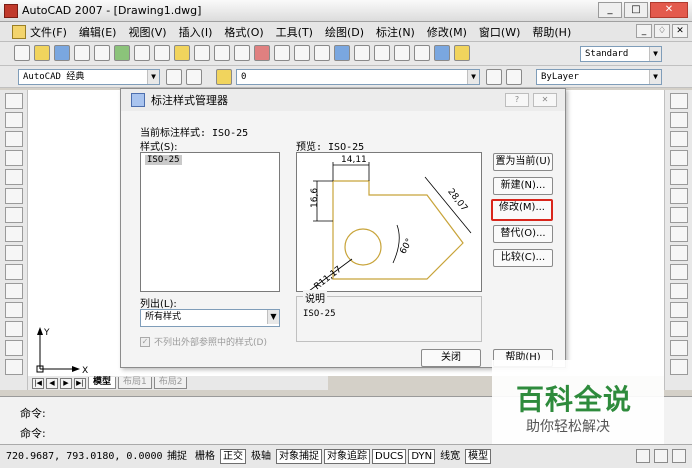  I want to click on menu-insert: 插入(I), so click(196, 32).